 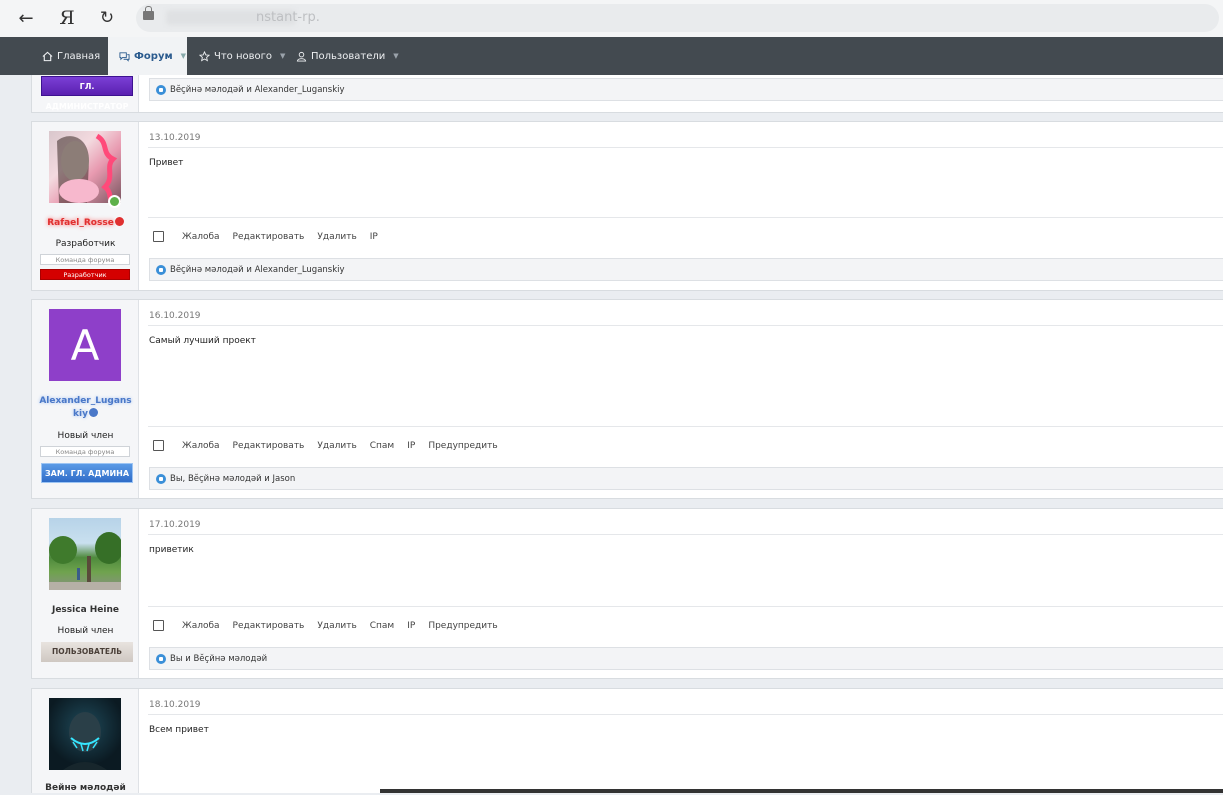 I want to click on home-icon, so click(x=47, y=56).